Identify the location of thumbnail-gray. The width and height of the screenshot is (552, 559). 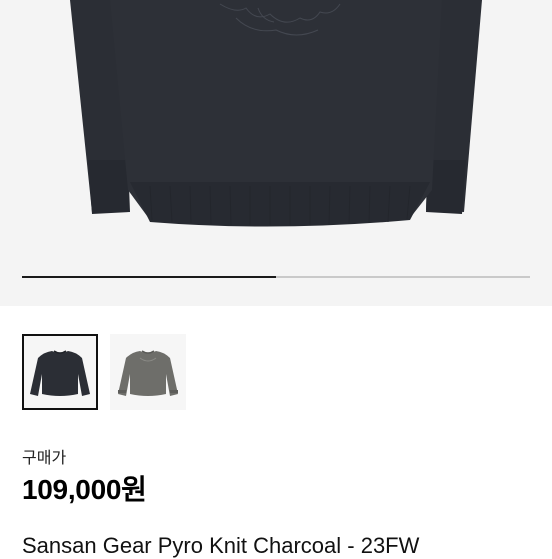
(148, 372).